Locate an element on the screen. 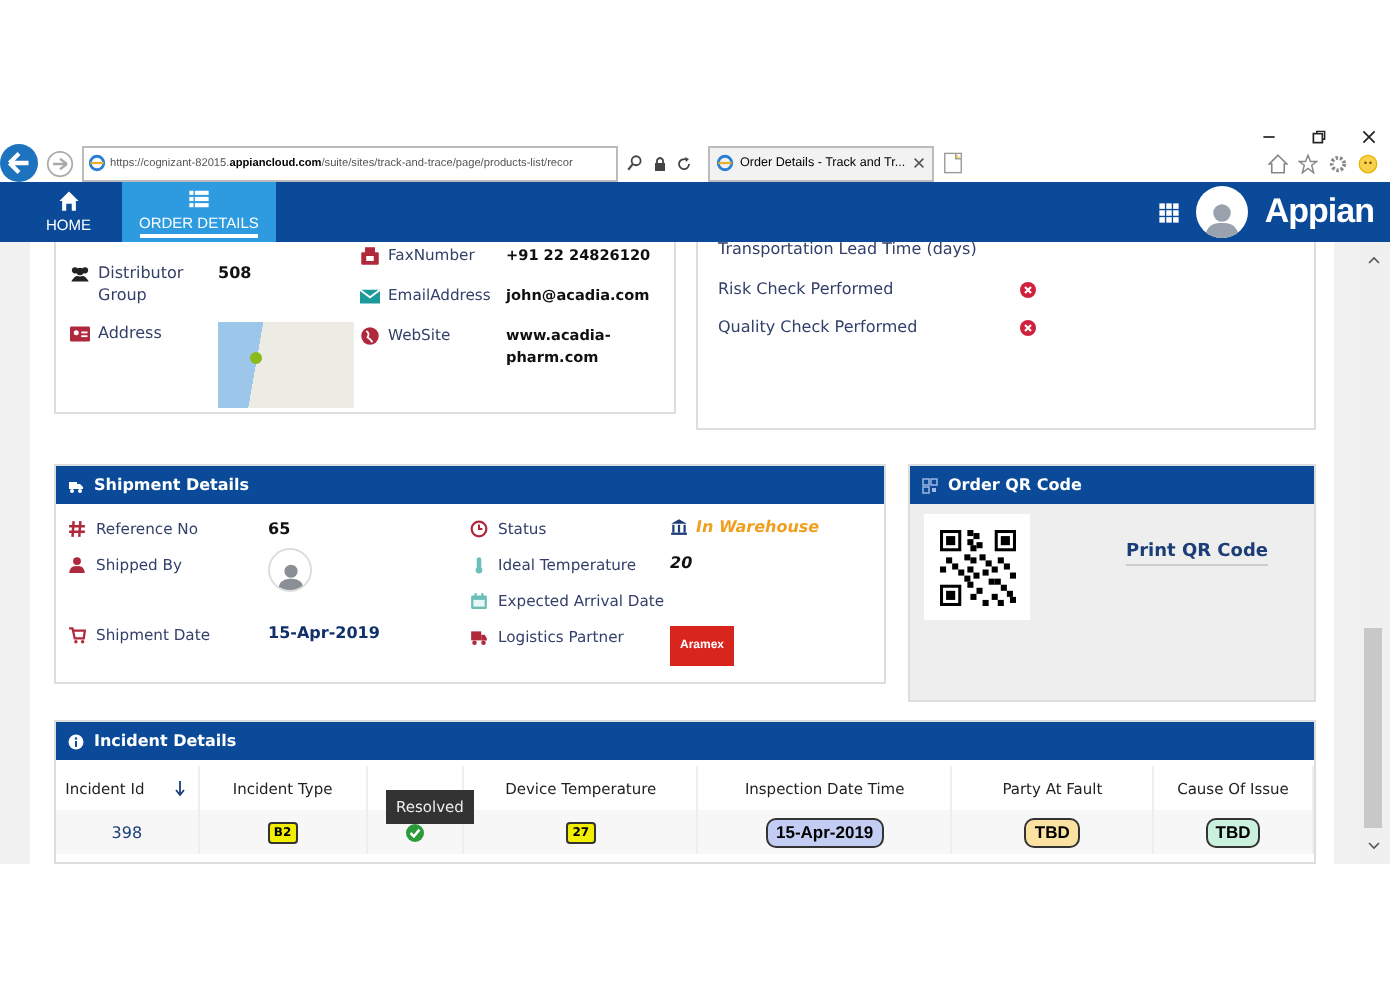 The height and width of the screenshot is (988, 1390). scrollbar-thumb is located at coordinates (1373, 728).